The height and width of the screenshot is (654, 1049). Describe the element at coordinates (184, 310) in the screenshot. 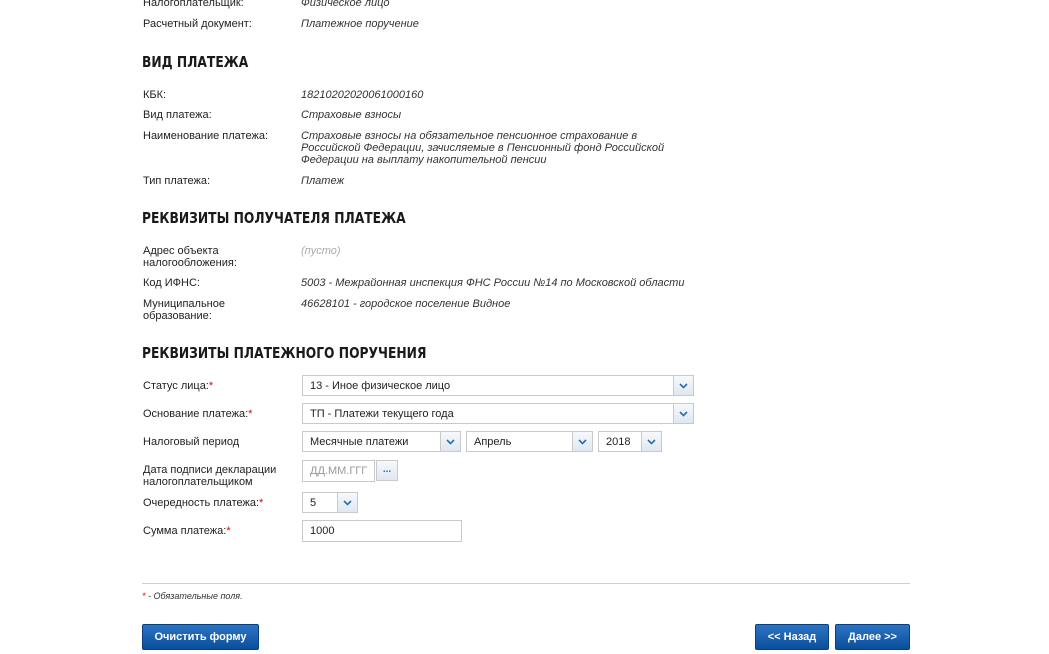

I see `municipality-label: Муниципальное образование:` at that location.